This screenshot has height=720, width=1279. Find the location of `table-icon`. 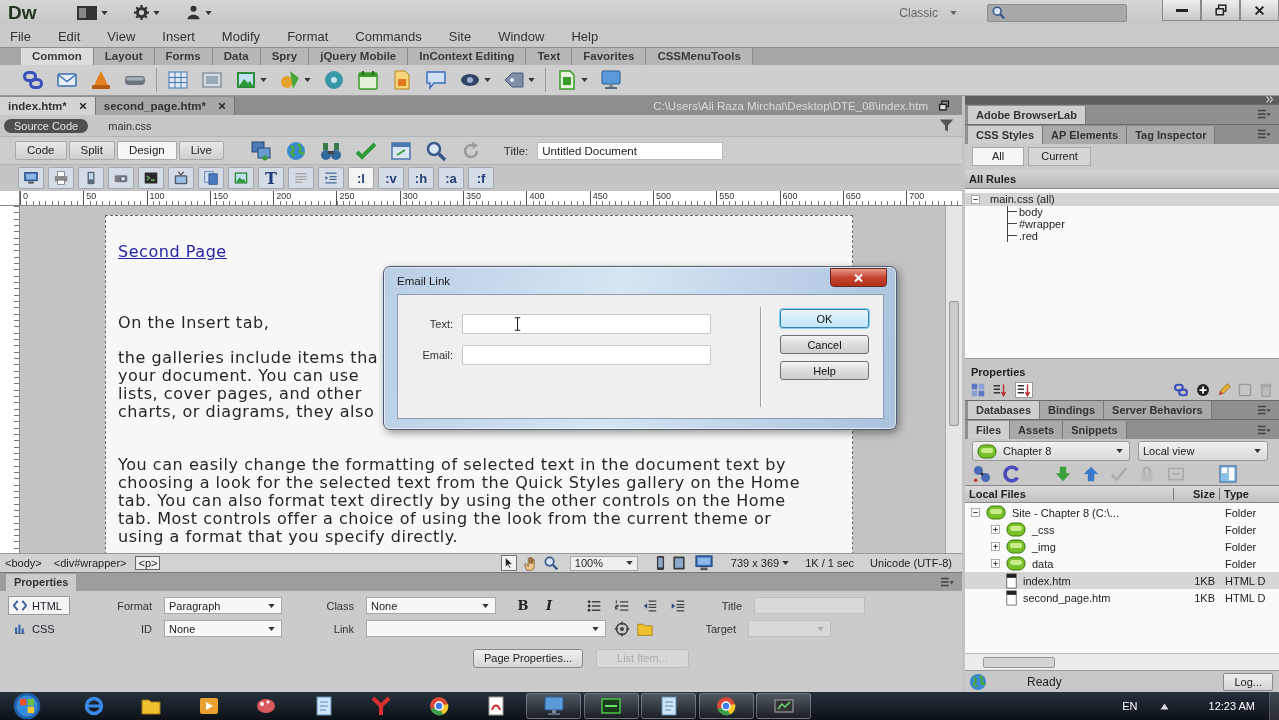

table-icon is located at coordinates (178, 80).